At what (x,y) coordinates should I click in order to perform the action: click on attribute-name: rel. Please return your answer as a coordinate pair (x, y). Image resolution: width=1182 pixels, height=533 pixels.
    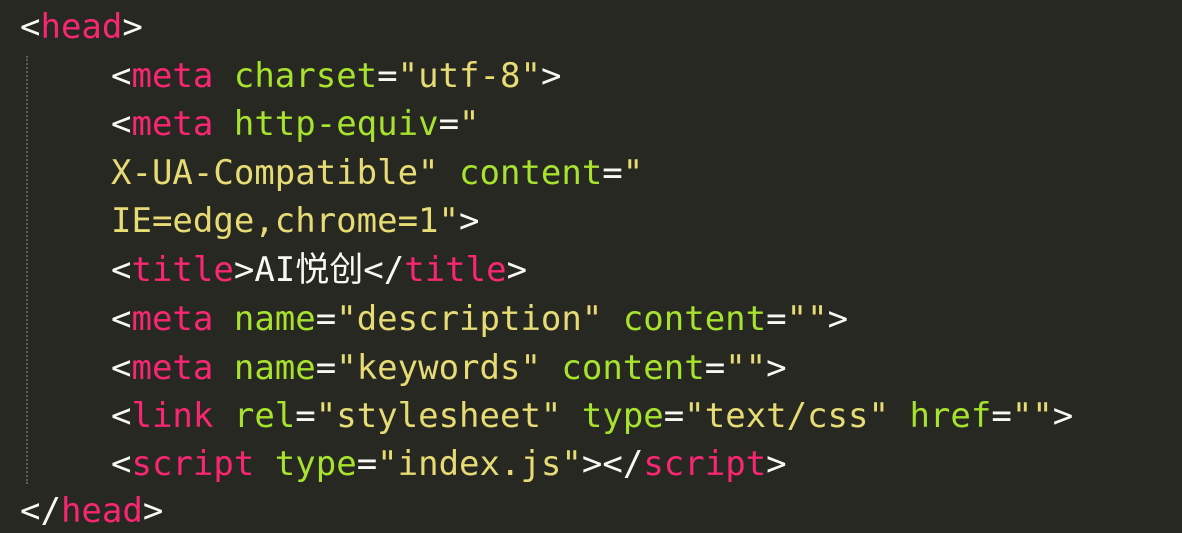
    Looking at the image, I should click on (264, 416).